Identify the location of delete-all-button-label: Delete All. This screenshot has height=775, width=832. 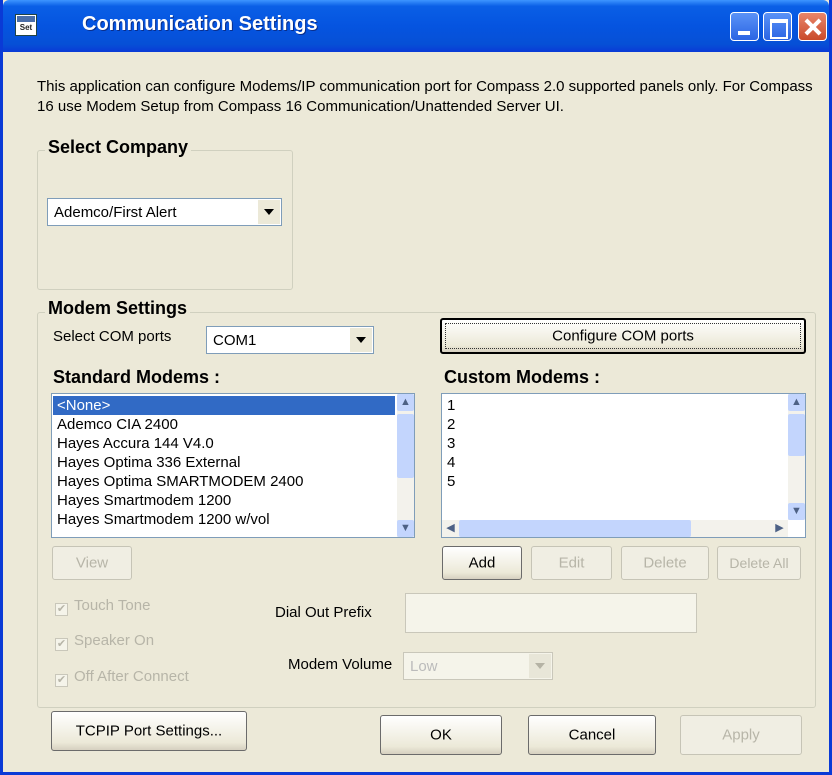
(759, 563).